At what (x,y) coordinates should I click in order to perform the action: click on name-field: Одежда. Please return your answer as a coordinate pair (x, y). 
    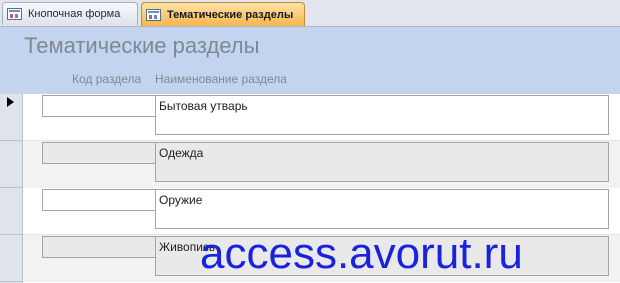
    Looking at the image, I should click on (382, 162).